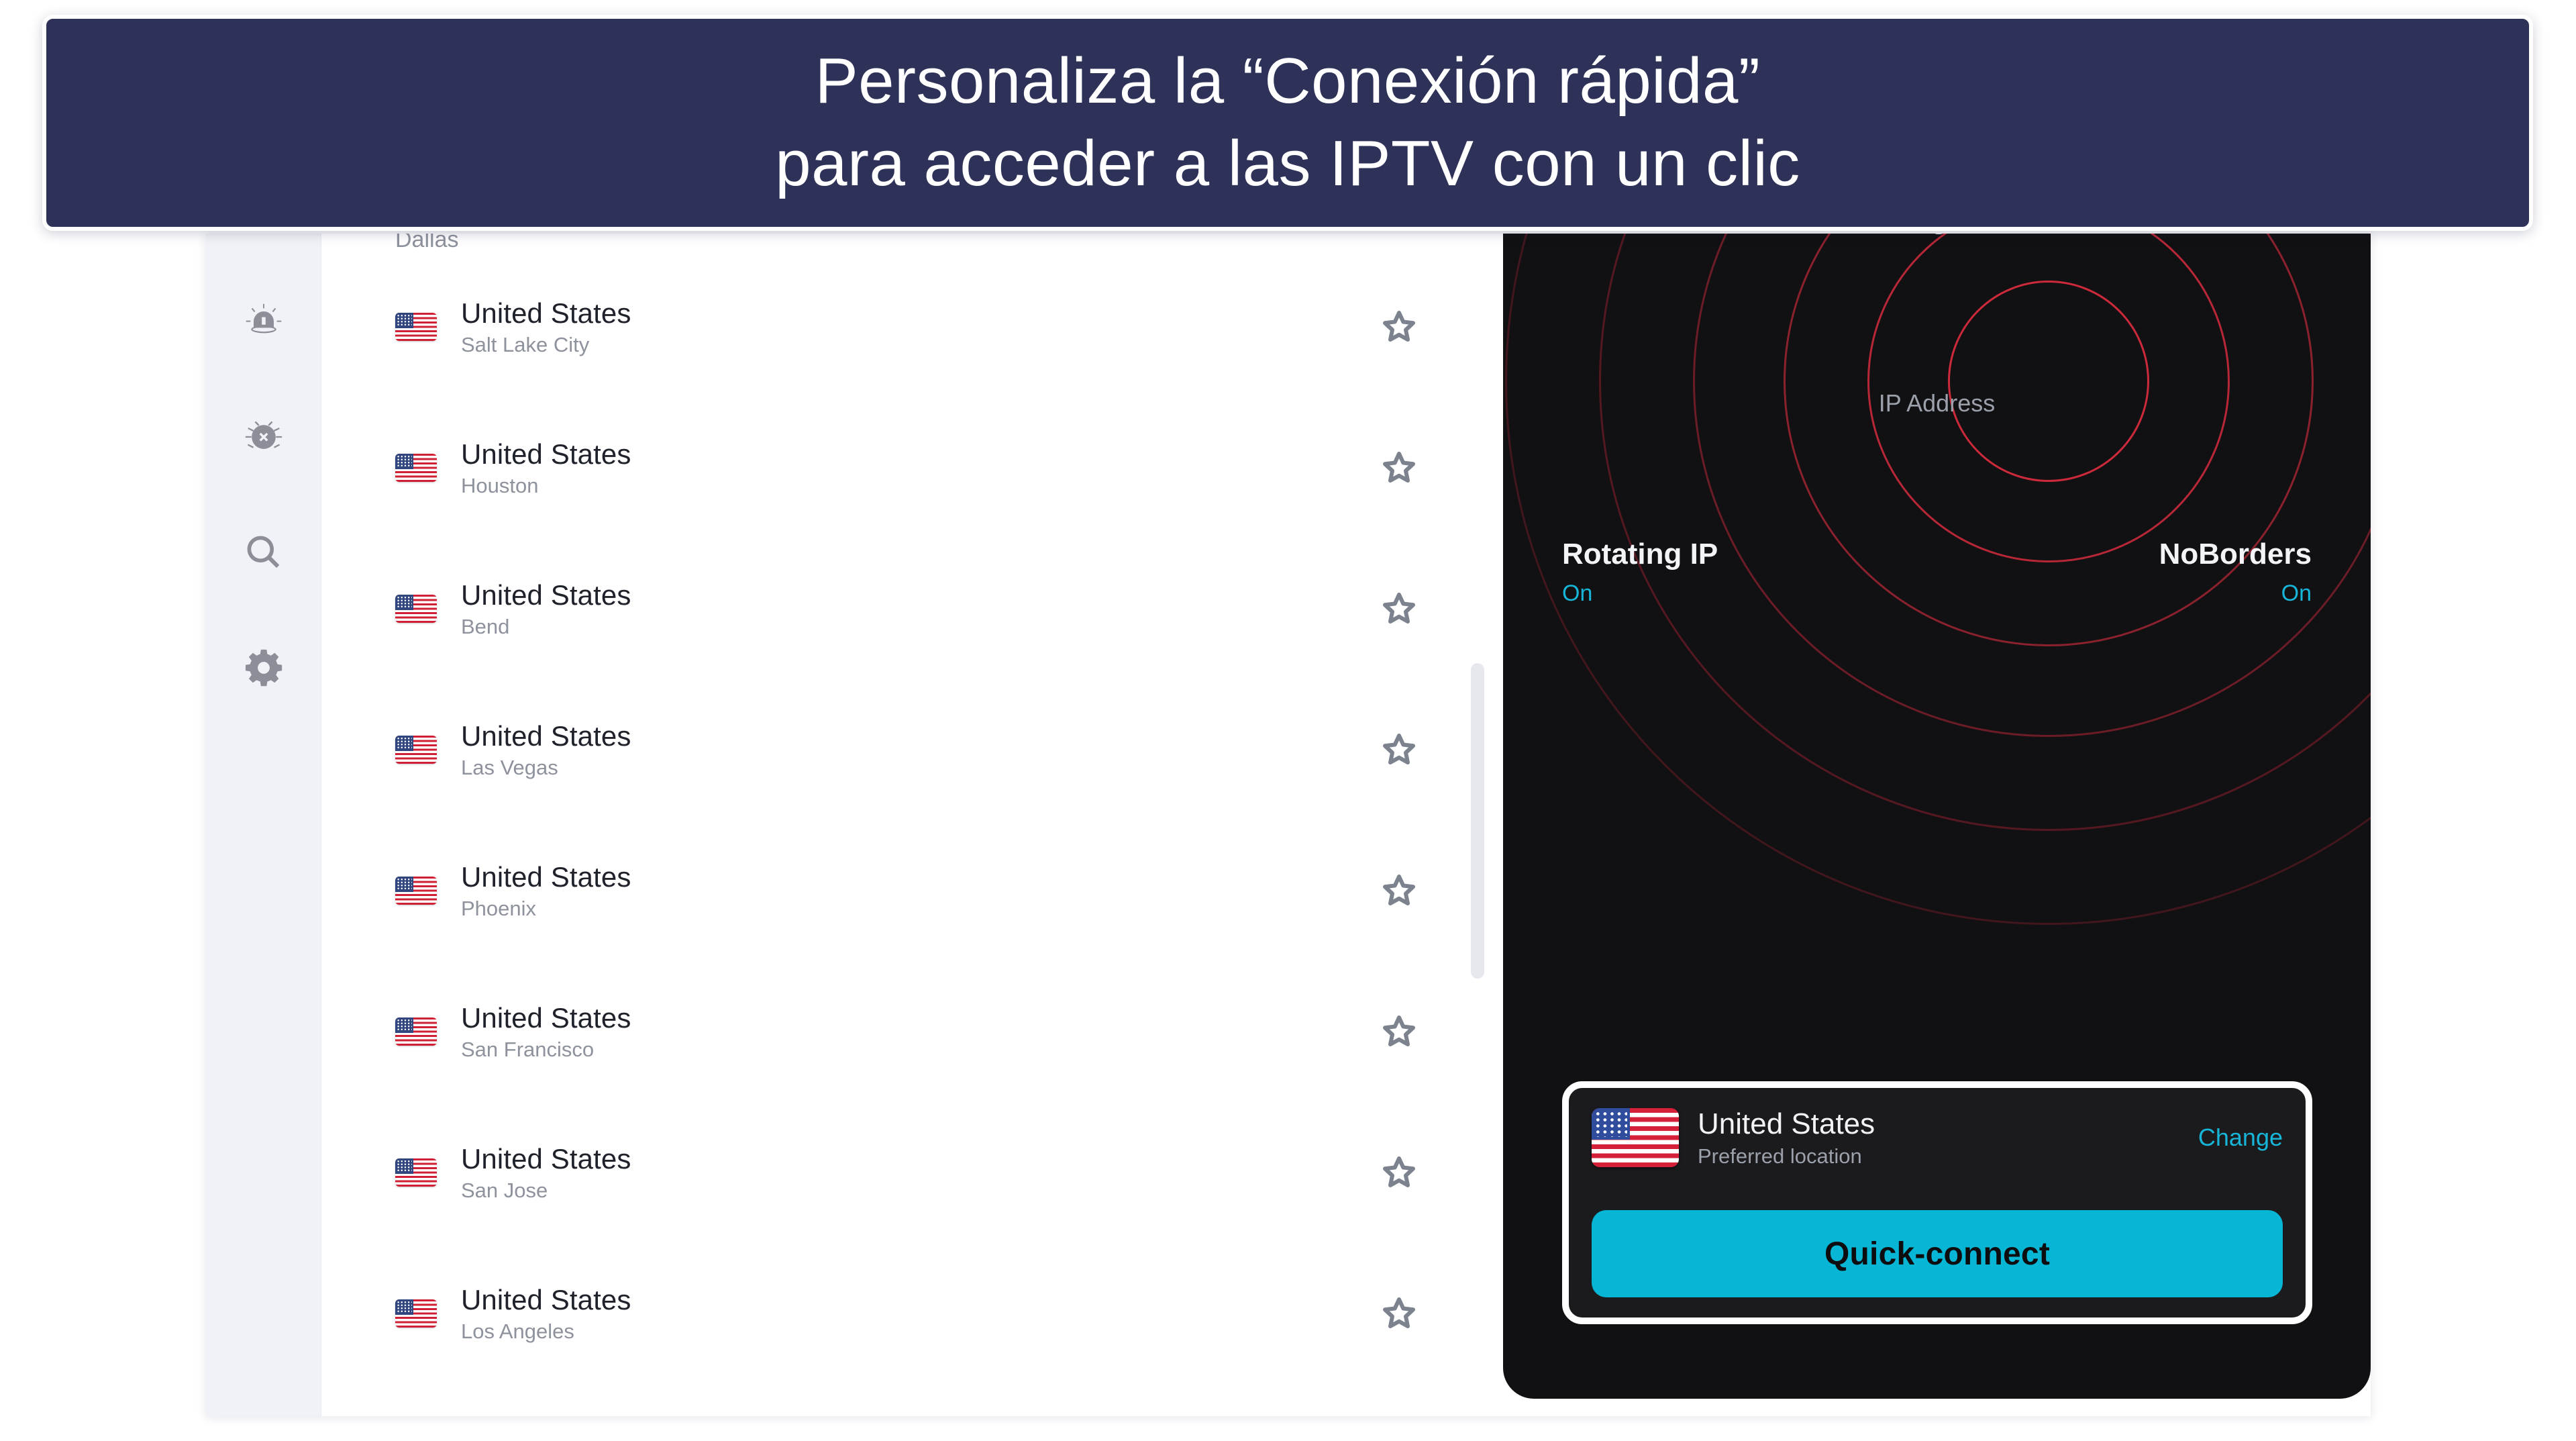 The height and width of the screenshot is (1441, 2576). What do you see at coordinates (500, 486) in the screenshot?
I see `server-row-city: Houston` at bounding box center [500, 486].